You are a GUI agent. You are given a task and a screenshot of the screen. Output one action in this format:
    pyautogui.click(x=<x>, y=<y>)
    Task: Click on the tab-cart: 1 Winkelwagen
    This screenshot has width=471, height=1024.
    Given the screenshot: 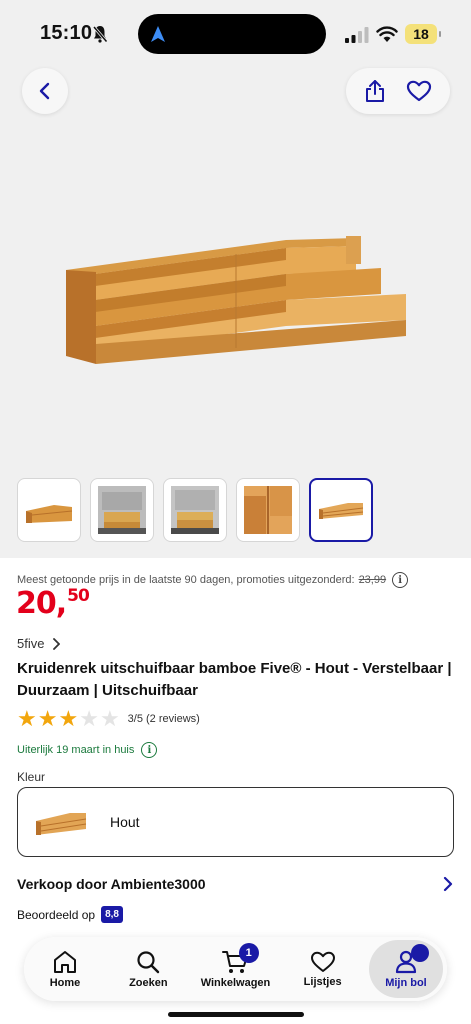 What is the action you would take?
    pyautogui.click(x=236, y=969)
    